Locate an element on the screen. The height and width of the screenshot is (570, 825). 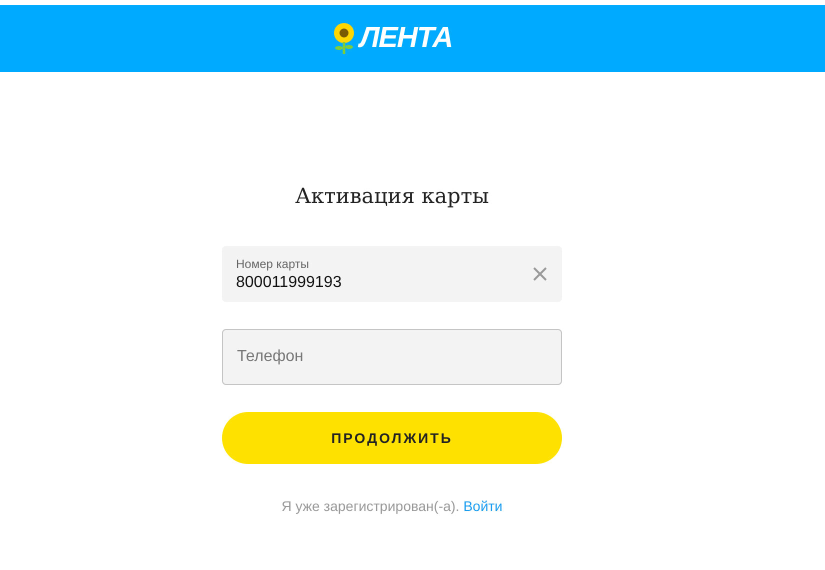
field-label: Номер карты is located at coordinates (273, 263).